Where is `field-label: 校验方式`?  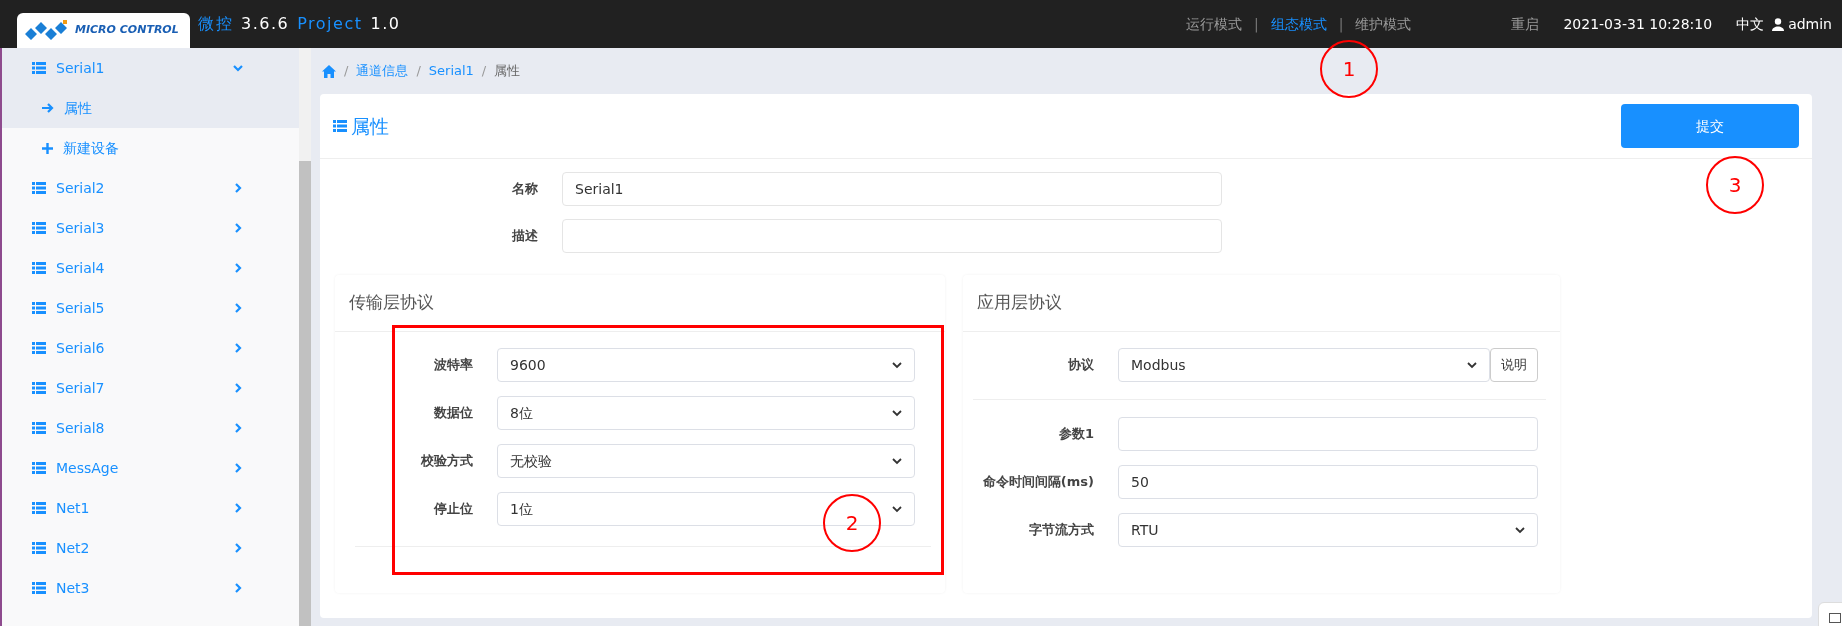
field-label: 校验方式 is located at coordinates (447, 461).